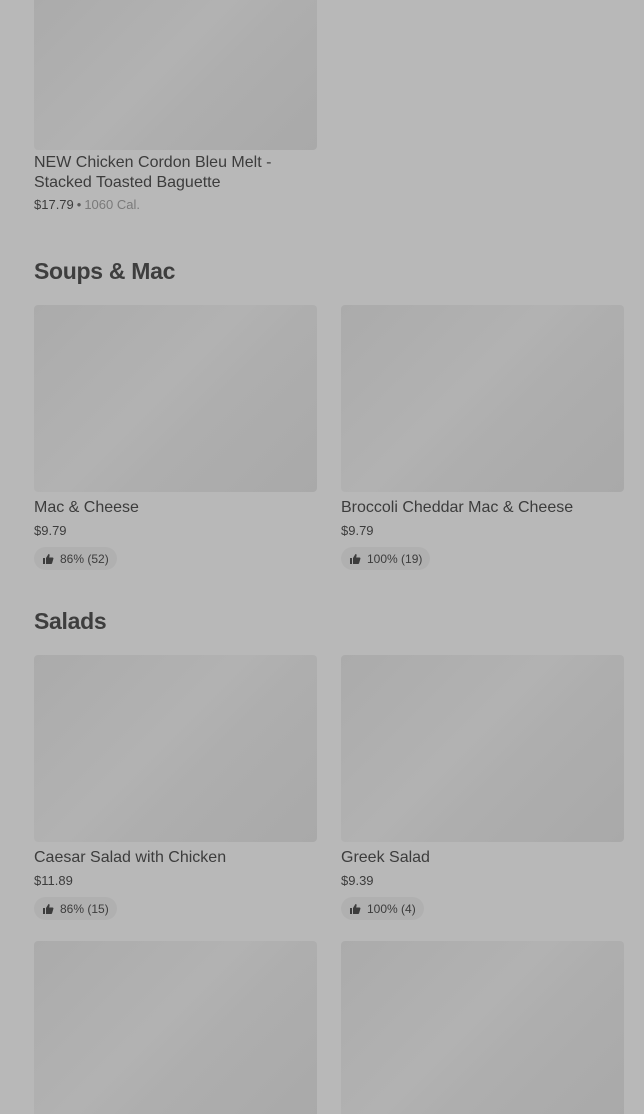 The width and height of the screenshot is (644, 1114). I want to click on rating-text: 100% (19), so click(395, 558).